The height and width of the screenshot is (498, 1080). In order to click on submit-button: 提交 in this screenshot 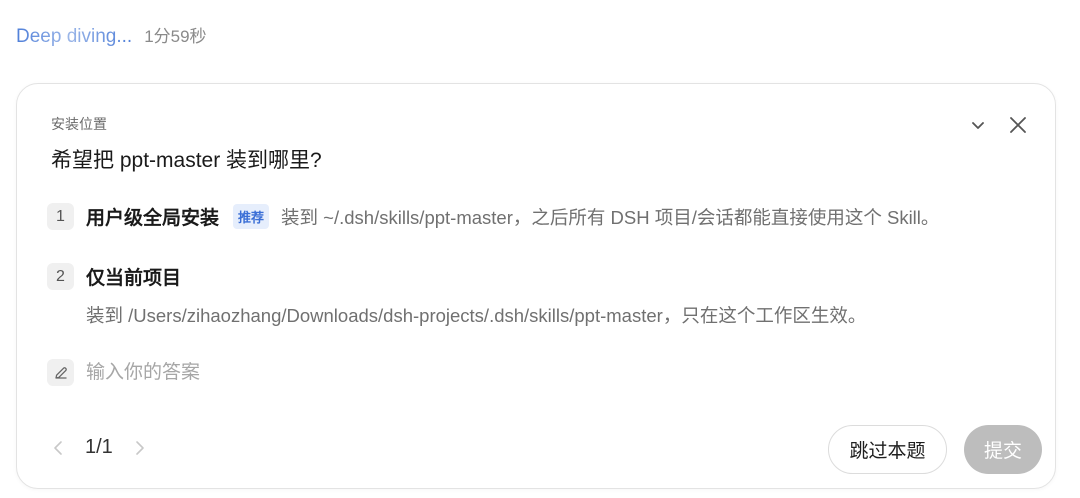, I will do `click(1003, 449)`.